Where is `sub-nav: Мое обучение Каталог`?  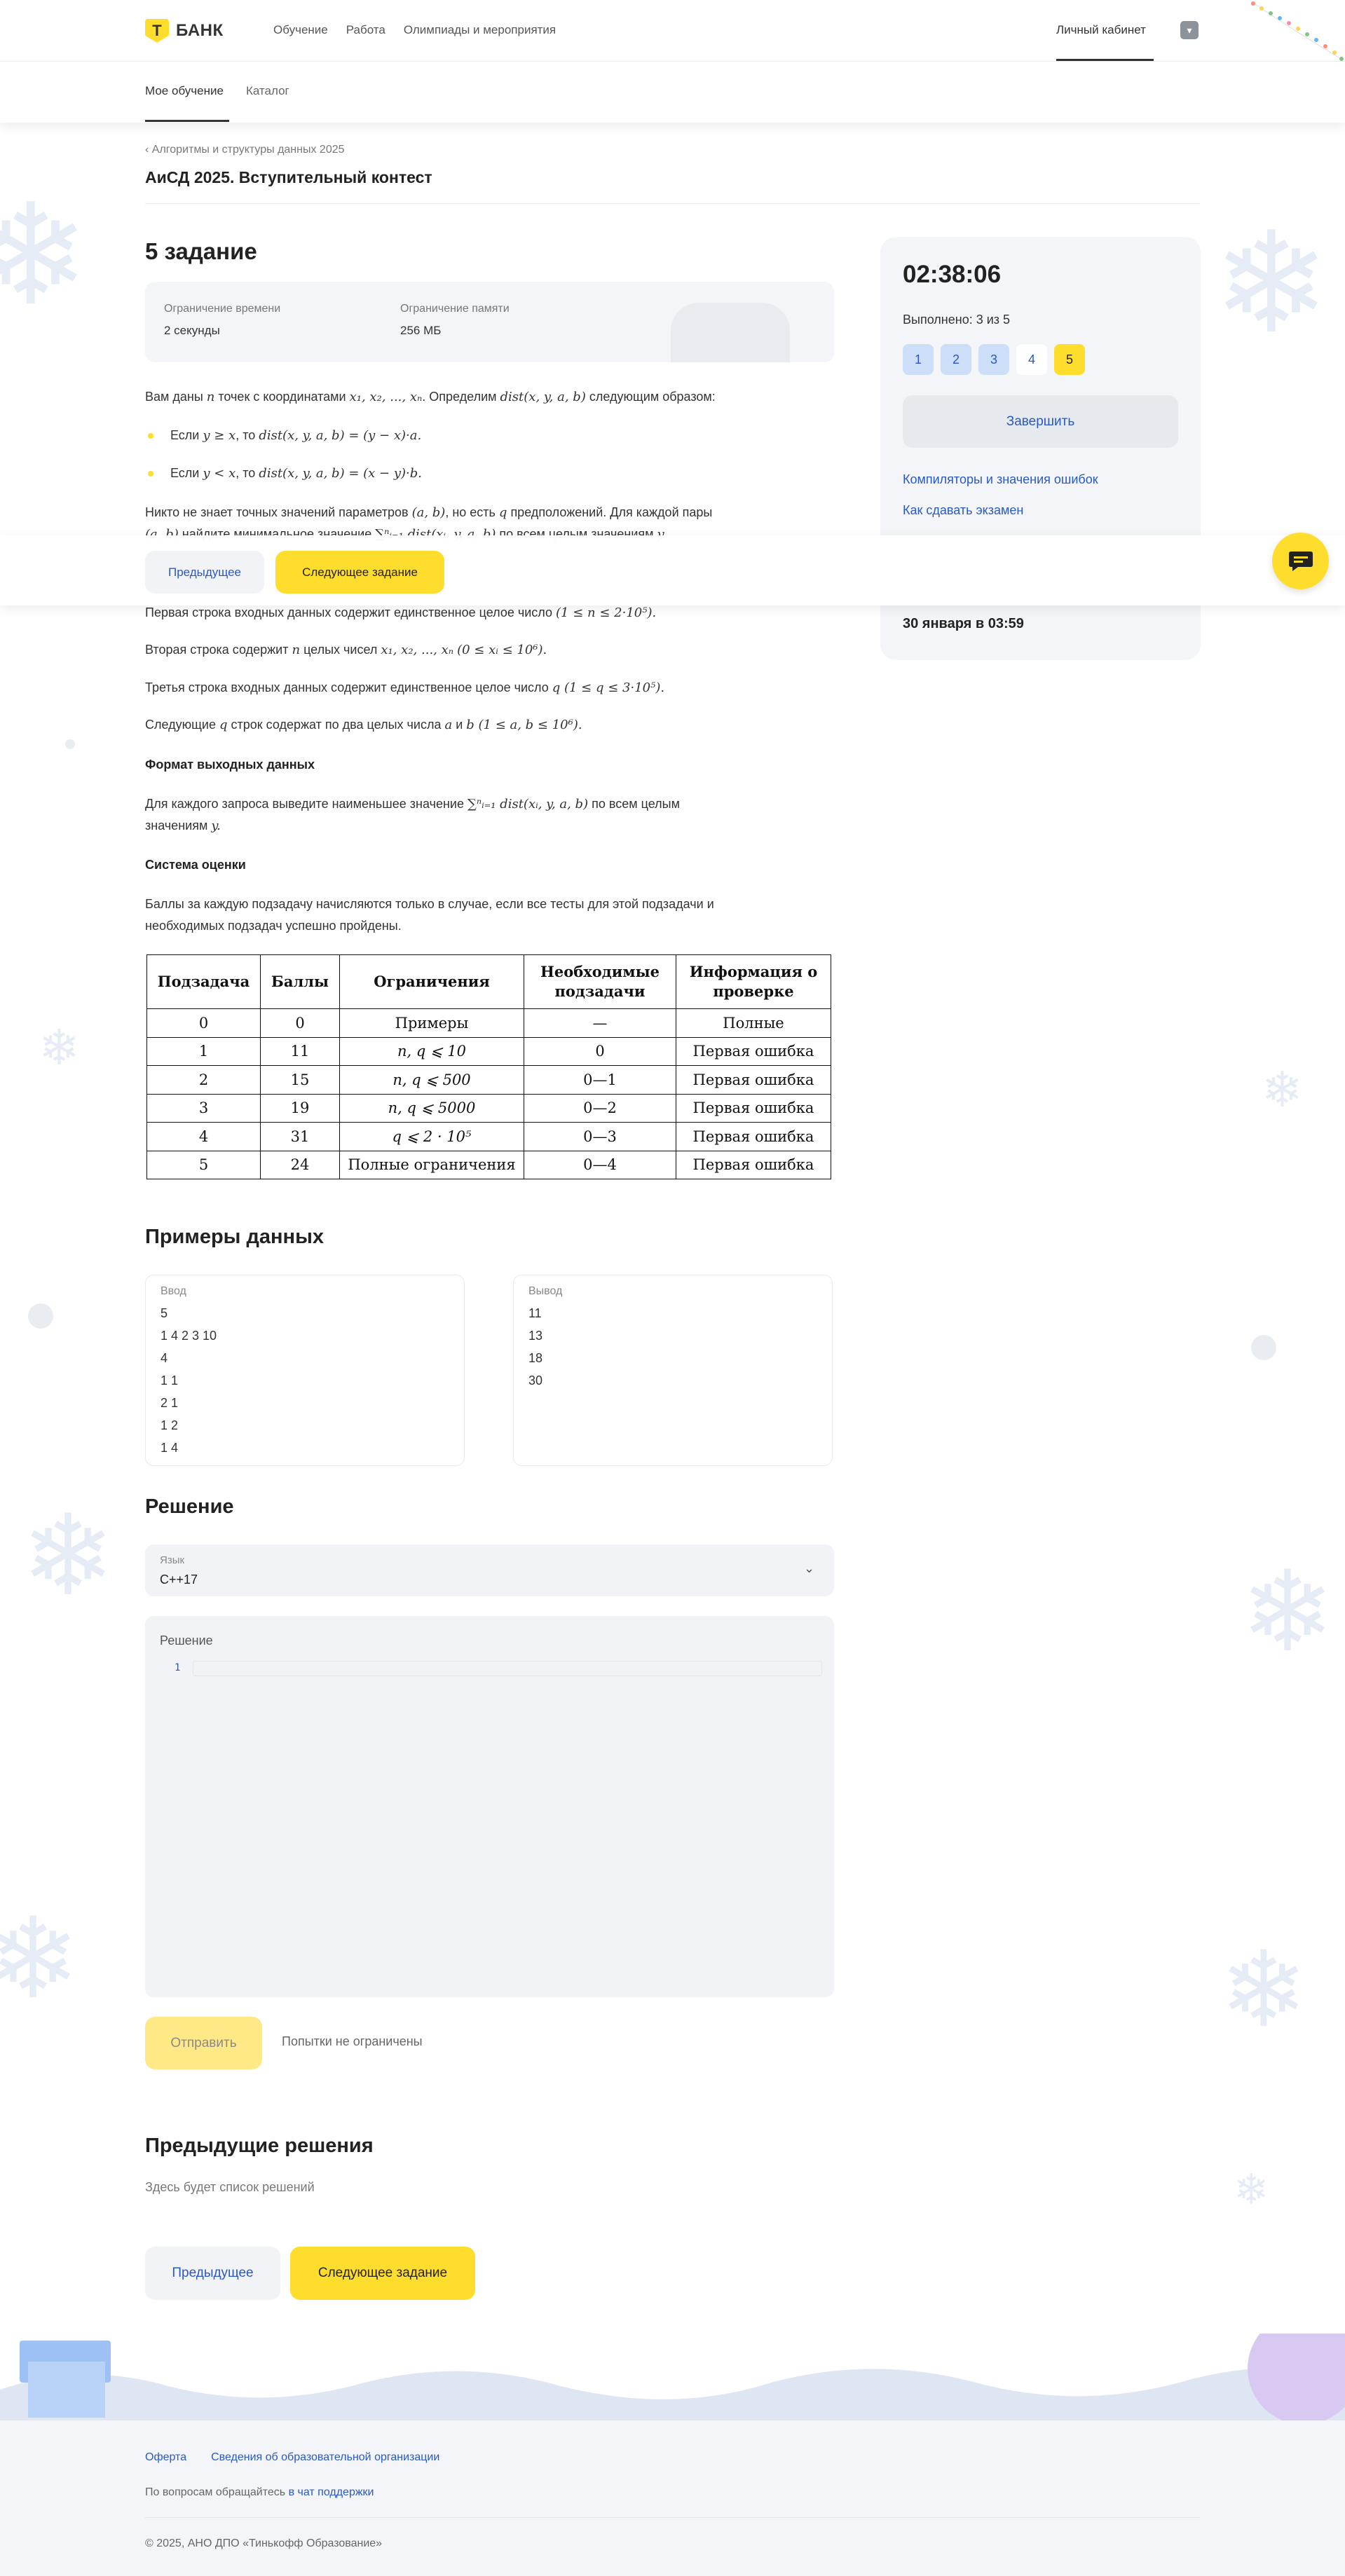
sub-nav: Мое обучение Каталог is located at coordinates (217, 91).